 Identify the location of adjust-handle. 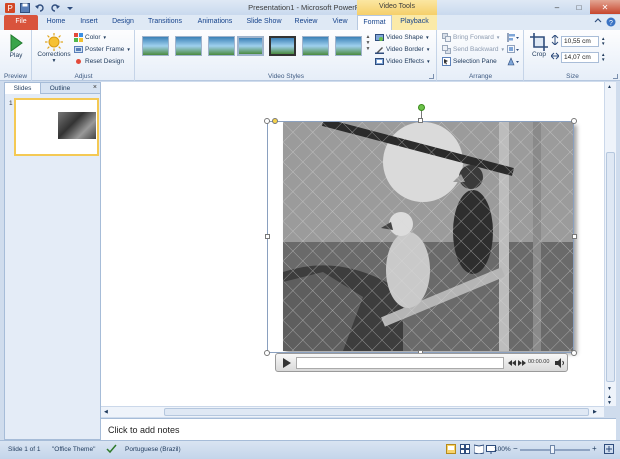
(275, 121).